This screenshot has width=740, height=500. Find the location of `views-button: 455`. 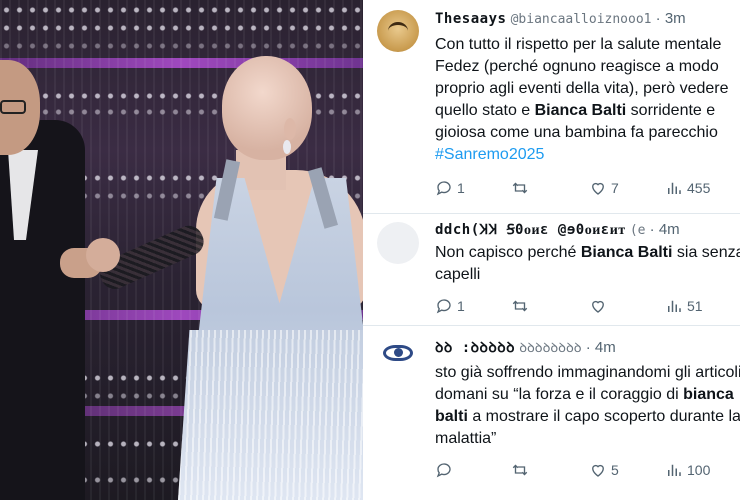

views-button: 455 is located at coordinates (687, 188).